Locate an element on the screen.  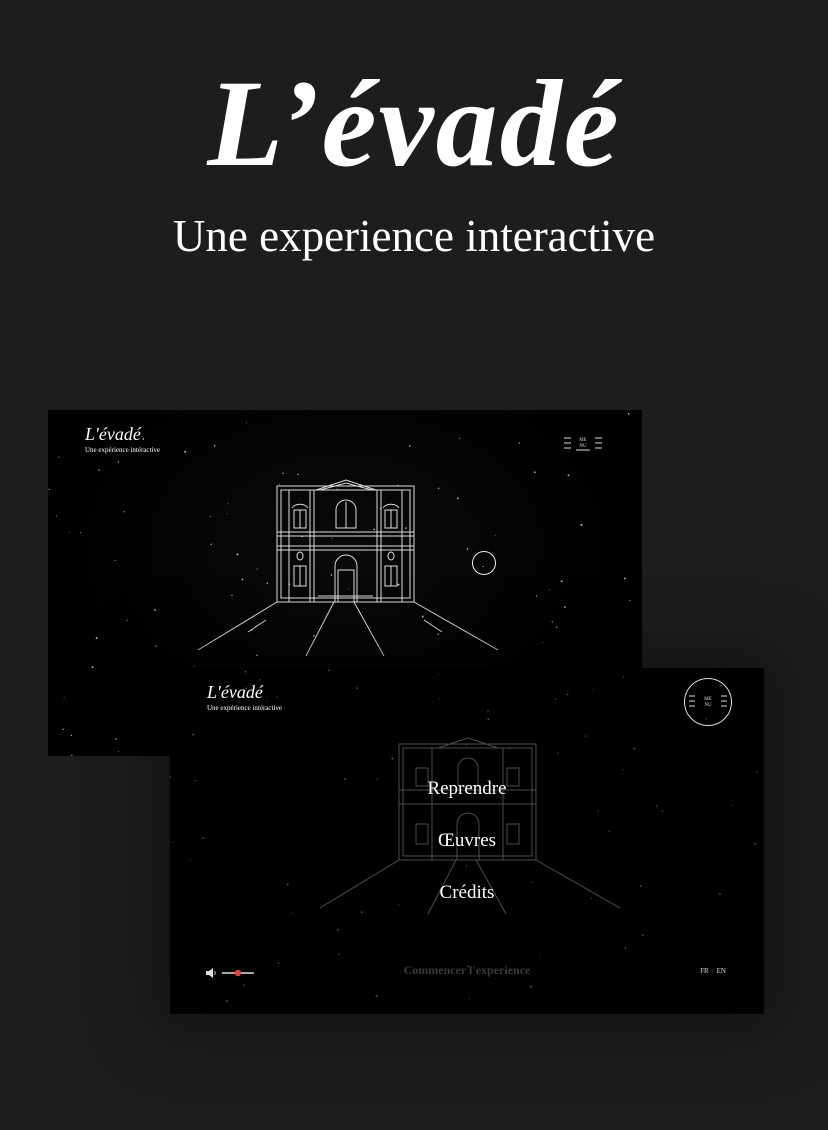
language-switcher: FR / EN is located at coordinates (713, 971).